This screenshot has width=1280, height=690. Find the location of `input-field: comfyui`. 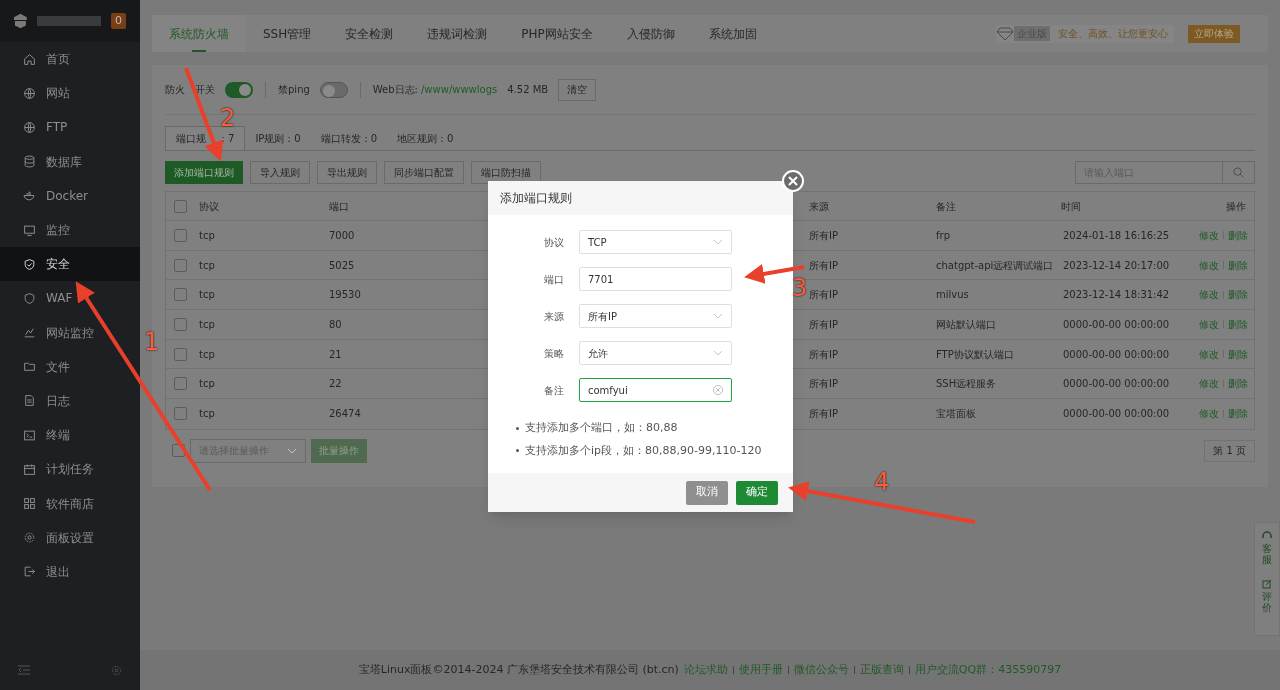

input-field: comfyui is located at coordinates (655, 390).